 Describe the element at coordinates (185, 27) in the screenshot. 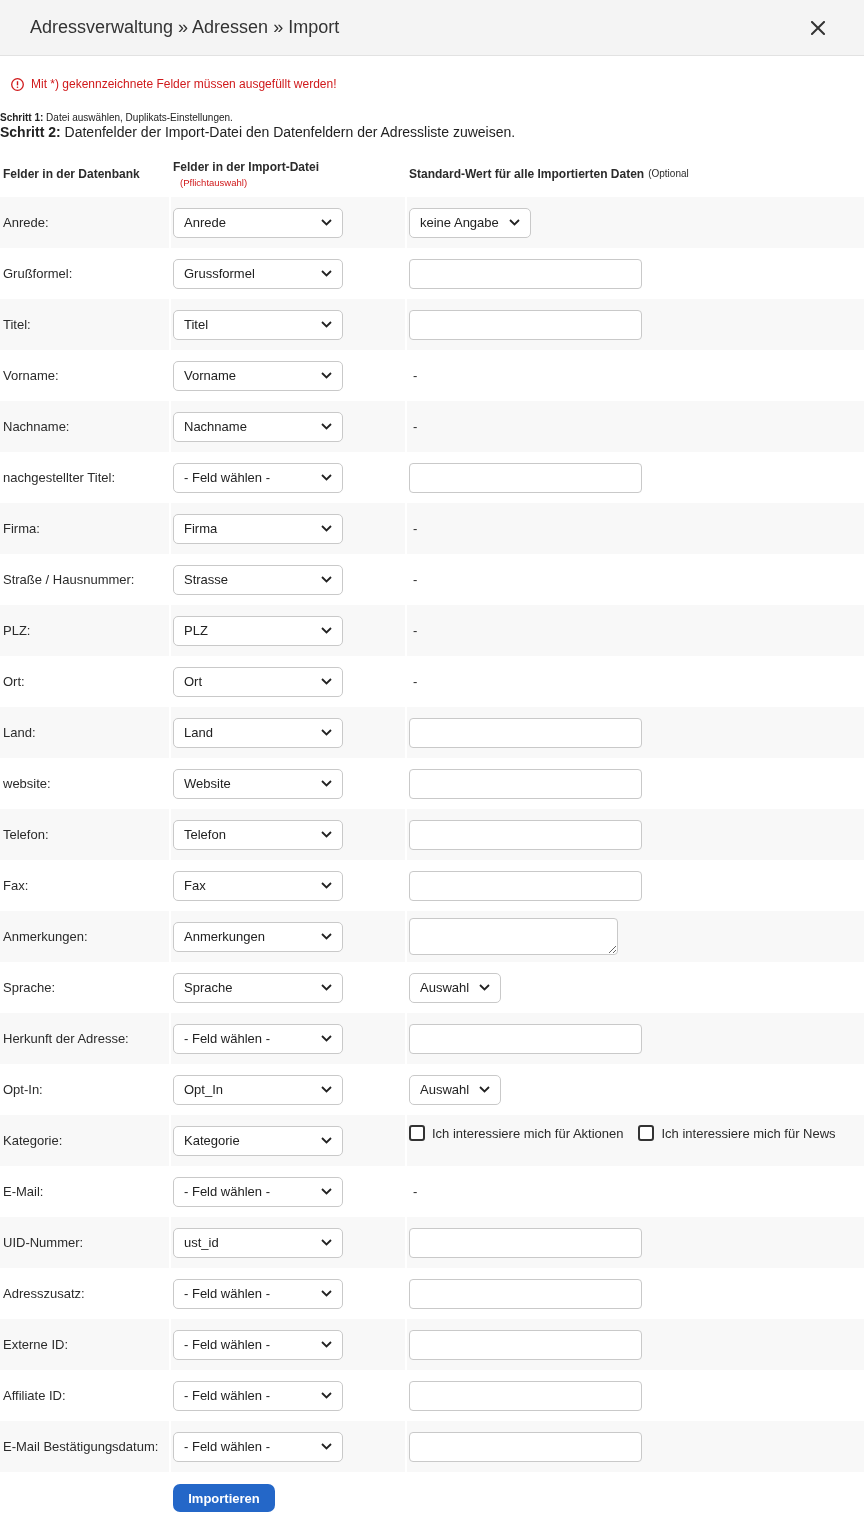

I see `page-title: Adressverwaltung » Adressen » Import` at that location.